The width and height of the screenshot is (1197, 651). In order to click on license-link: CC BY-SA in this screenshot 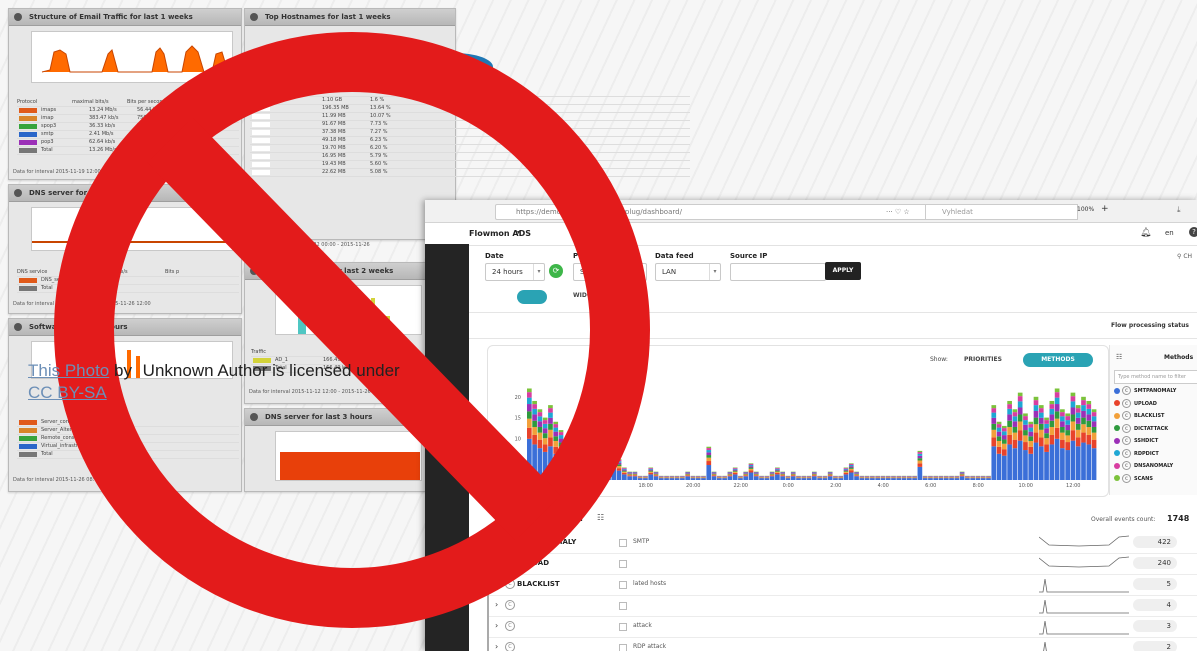, I will do `click(67, 392)`.